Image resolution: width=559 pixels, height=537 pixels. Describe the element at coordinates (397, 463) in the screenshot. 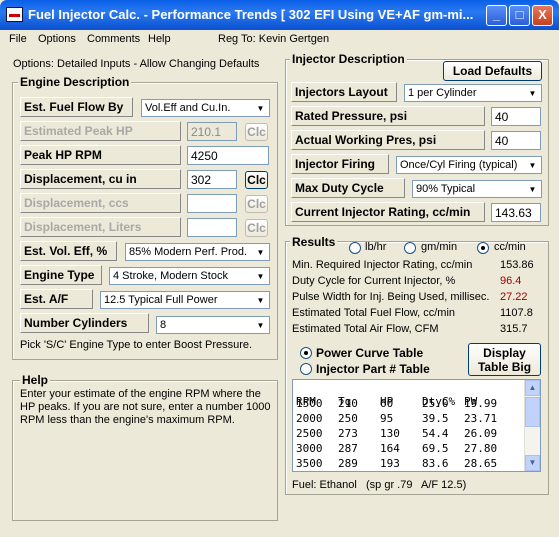

I see `table-row: 3500 289 193 83.6 28.65` at that location.